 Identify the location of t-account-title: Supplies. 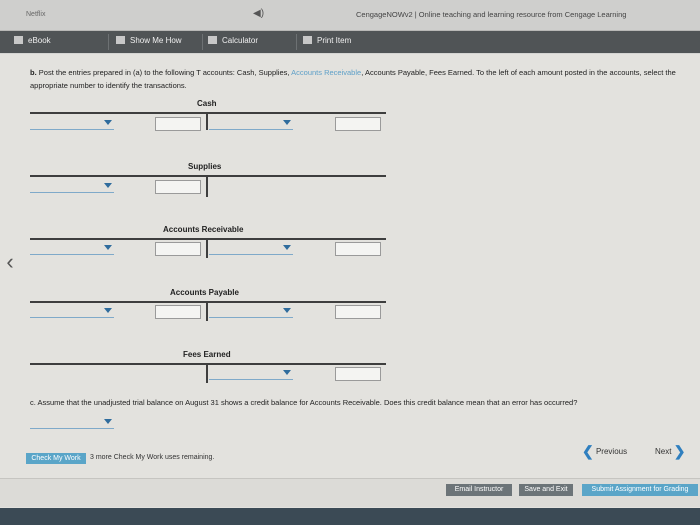
(205, 166).